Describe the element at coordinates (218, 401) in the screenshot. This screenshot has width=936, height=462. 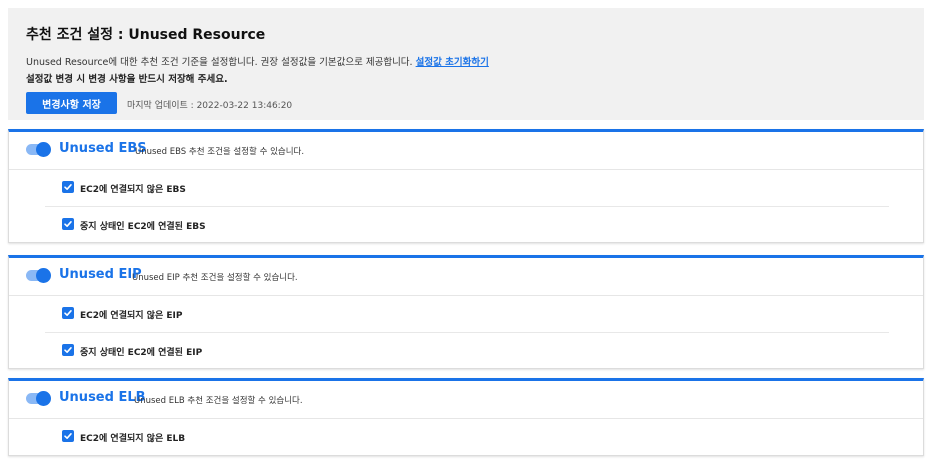
I see `section-subtitle: Unused ELB 추천 조건을 설정할 수 있습니다.` at that location.